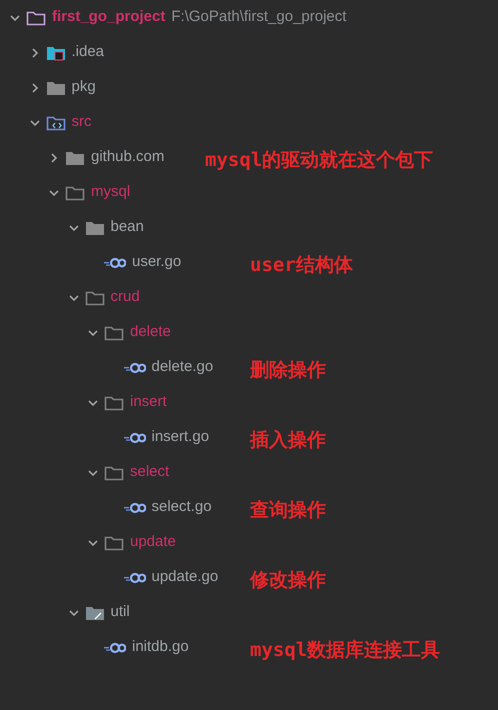 The height and width of the screenshot is (710, 498). What do you see at coordinates (288, 510) in the screenshot?
I see `annotation: 查询操作` at bounding box center [288, 510].